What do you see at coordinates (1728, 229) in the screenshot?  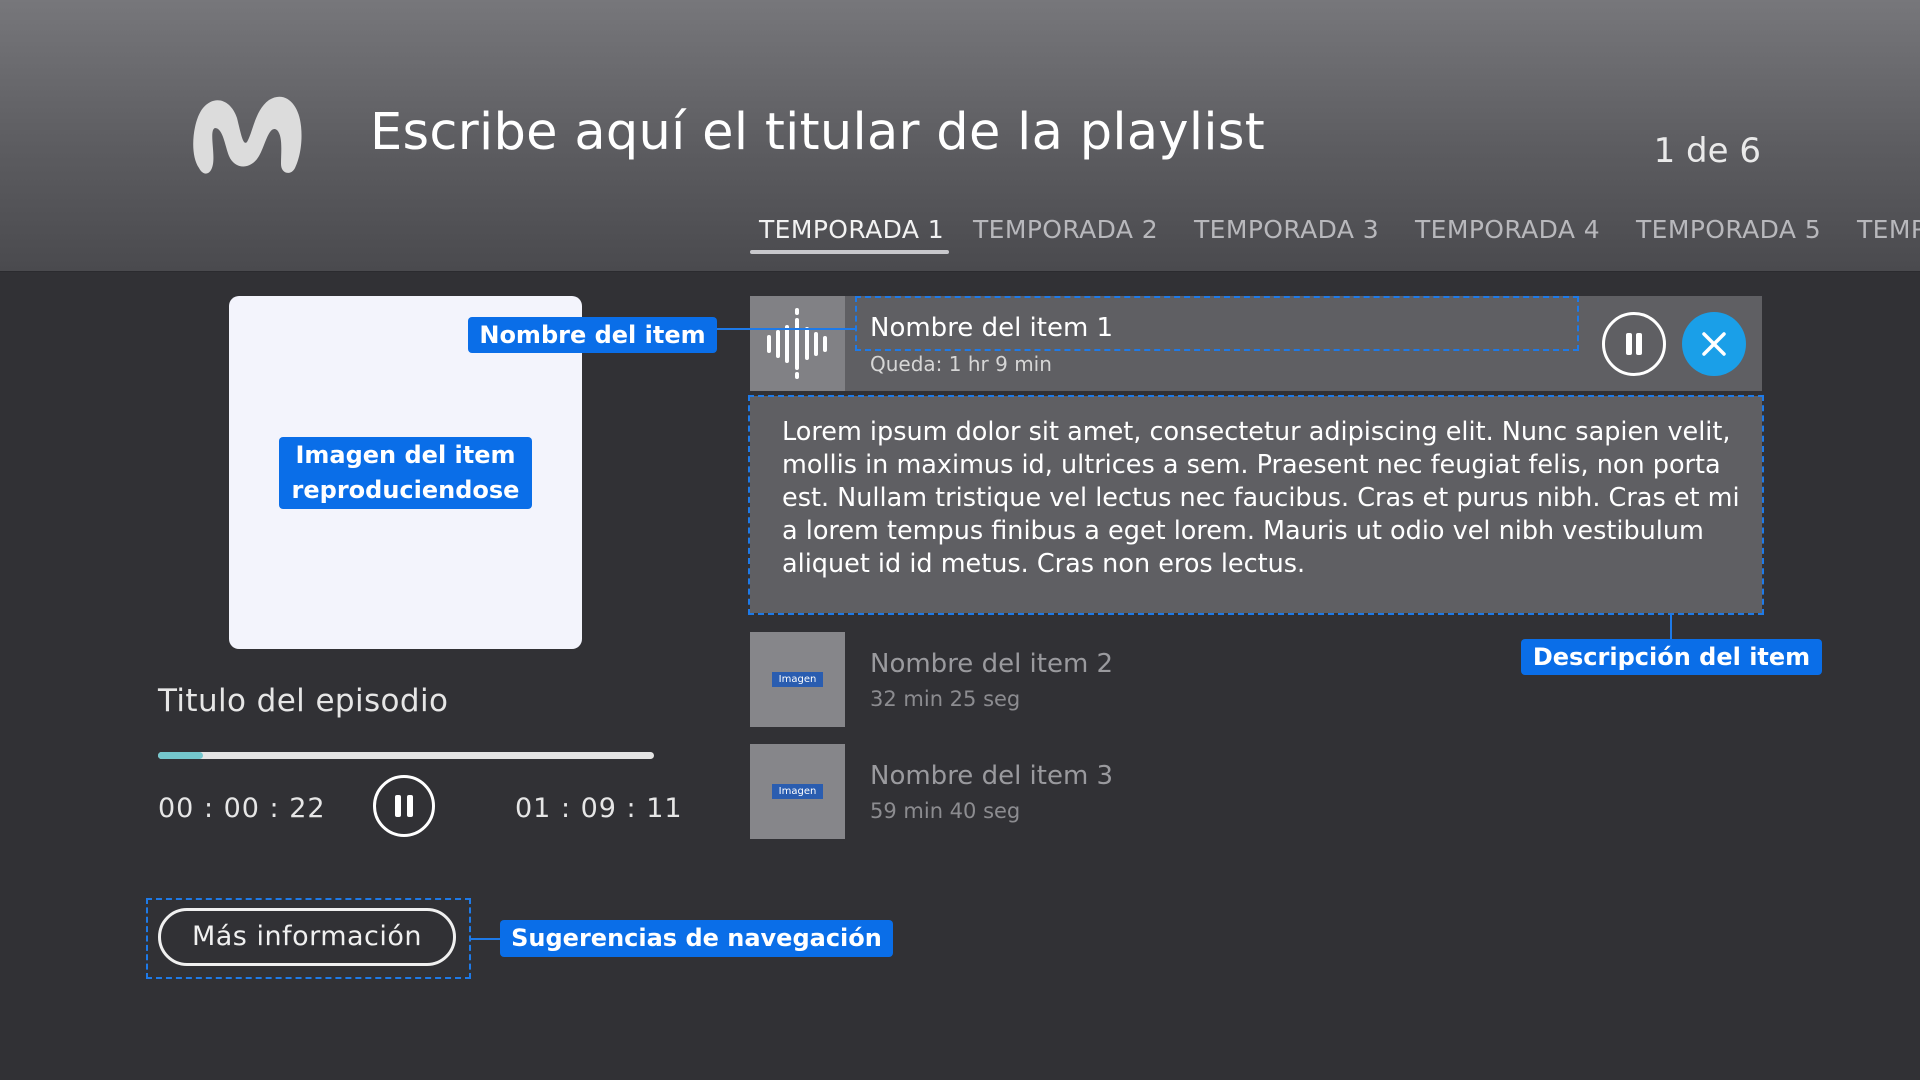 I see `tab-temporada-5: TEMPORADA 5` at bounding box center [1728, 229].